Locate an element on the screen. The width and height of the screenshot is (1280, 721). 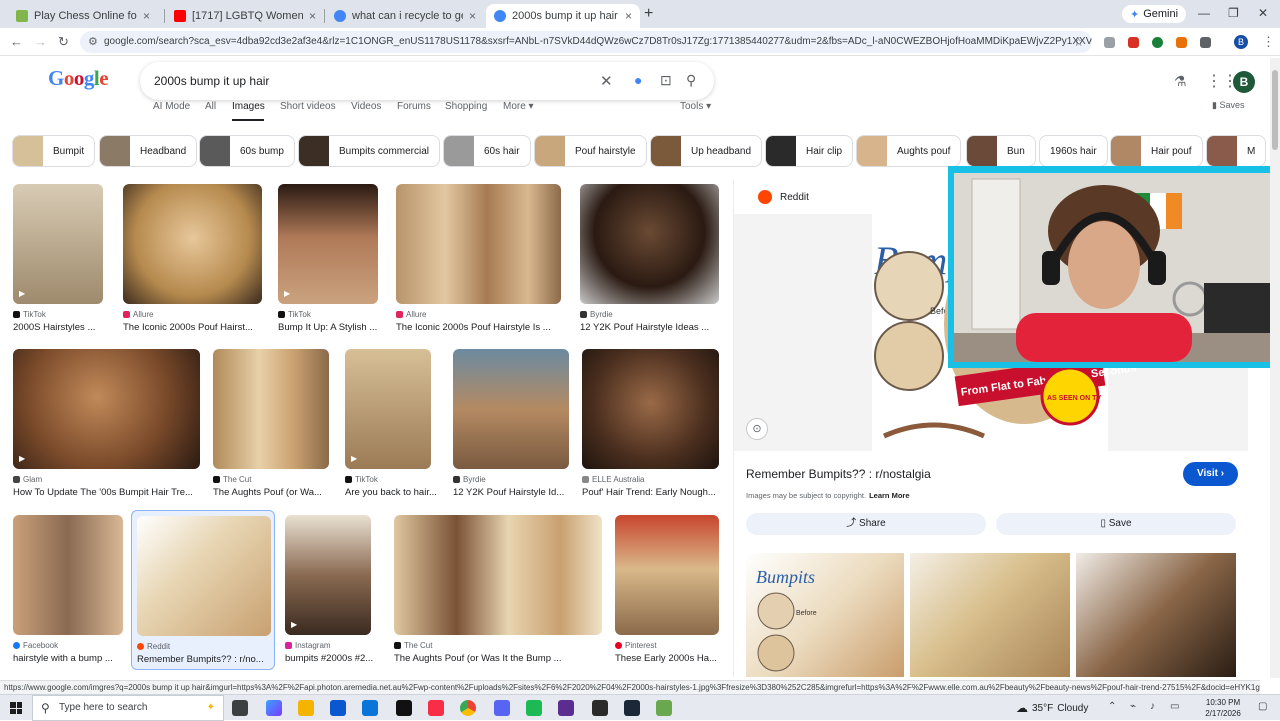
copilot-icon is located at coordinates (274, 708).